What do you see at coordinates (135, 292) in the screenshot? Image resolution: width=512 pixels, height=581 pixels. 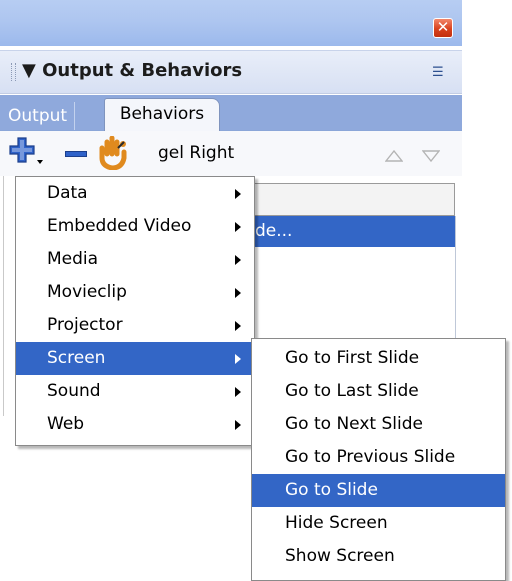 I see `menu-item-movieclip: Movieclip` at bounding box center [135, 292].